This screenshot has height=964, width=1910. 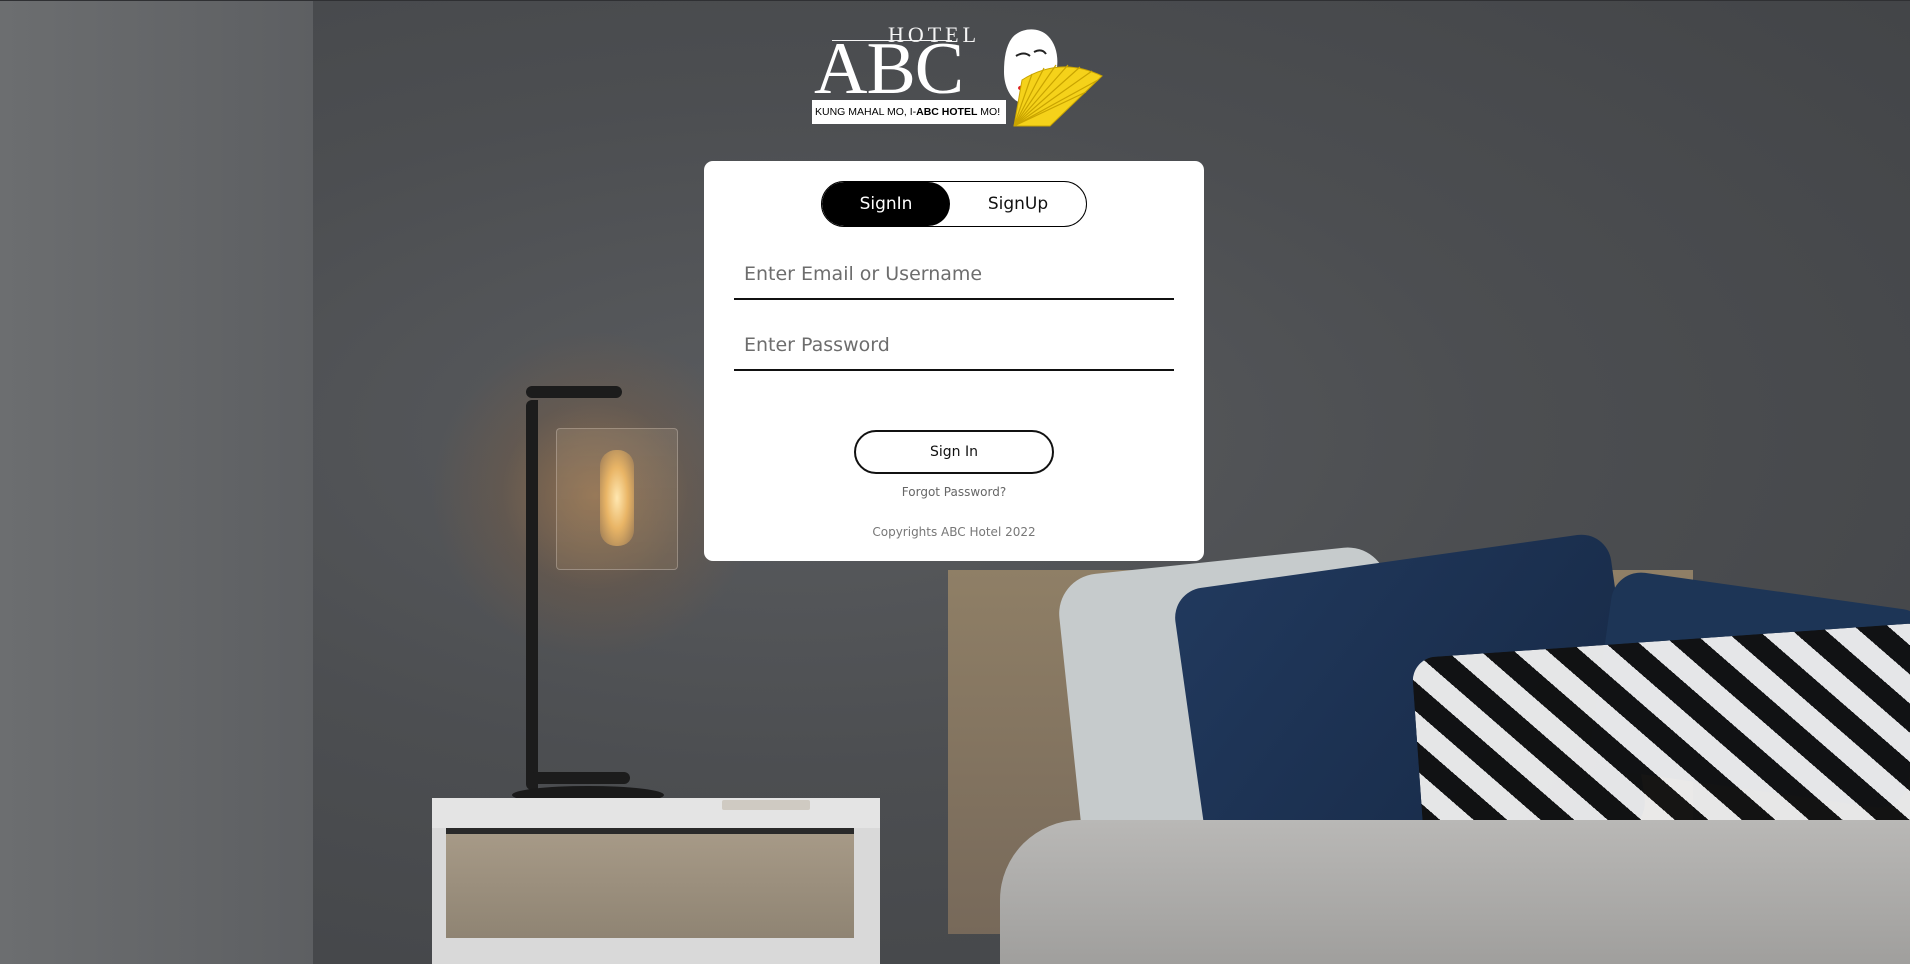 I want to click on lamp-bulb, so click(x=617, y=498).